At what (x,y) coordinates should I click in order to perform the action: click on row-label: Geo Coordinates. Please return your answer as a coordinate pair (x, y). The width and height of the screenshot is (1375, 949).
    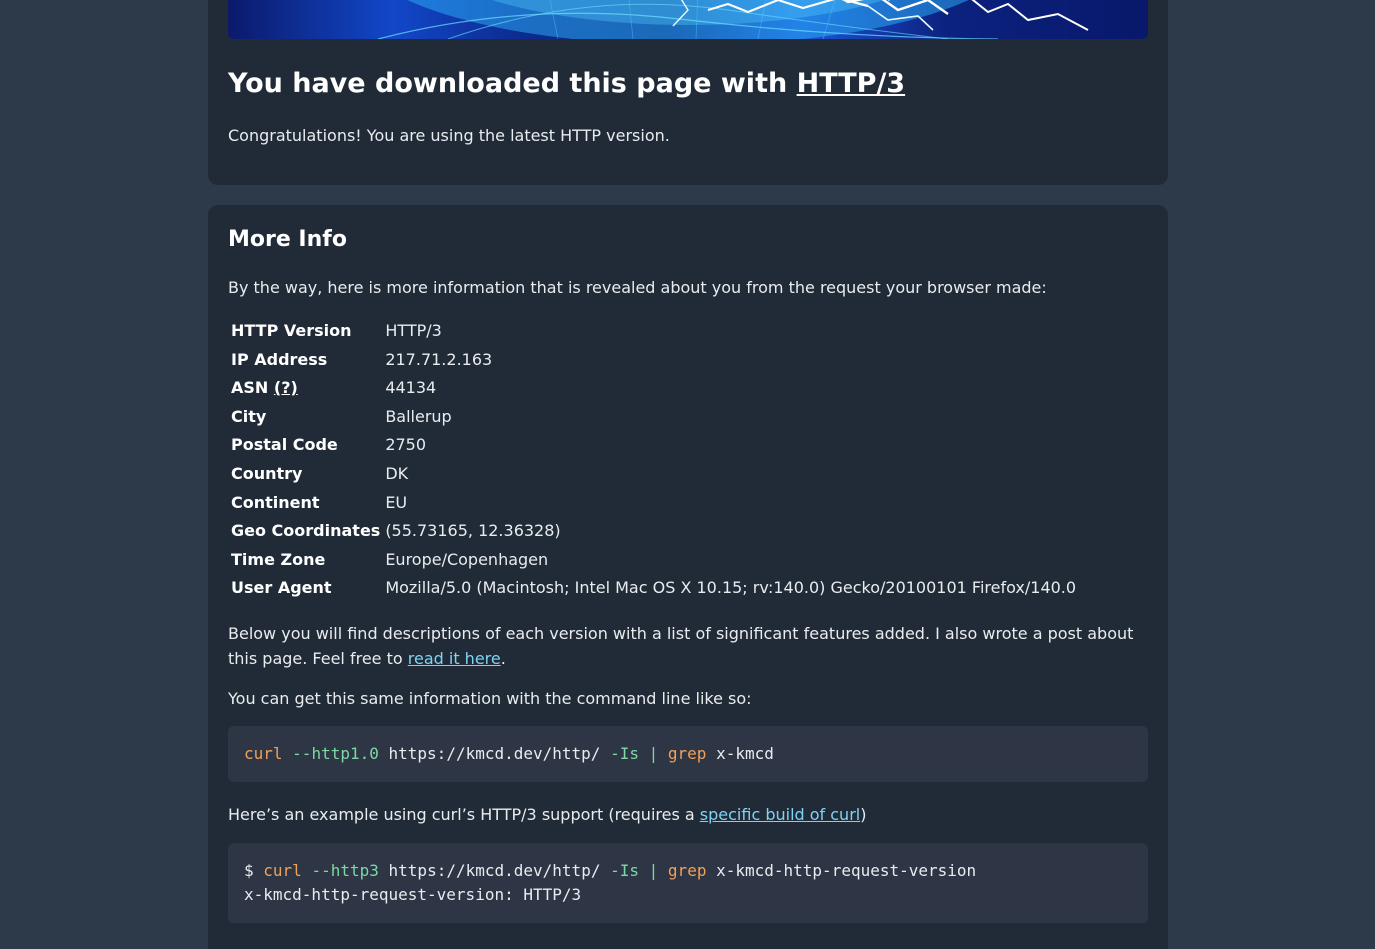
    Looking at the image, I should click on (306, 531).